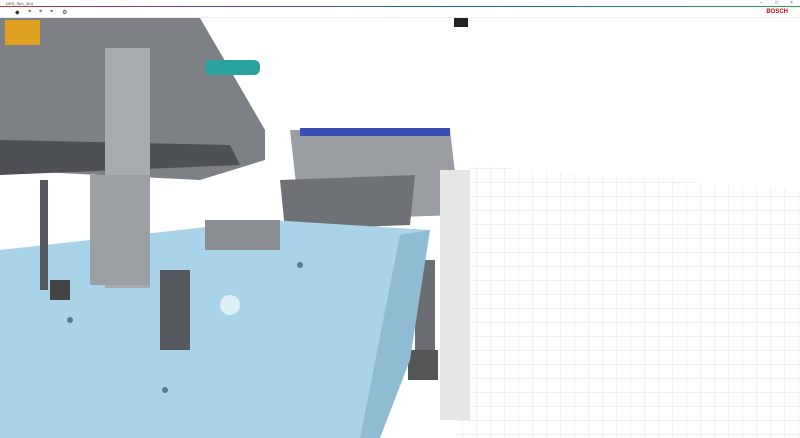  What do you see at coordinates (51, 12) in the screenshot?
I see `view-icon-3: ⌖` at bounding box center [51, 12].